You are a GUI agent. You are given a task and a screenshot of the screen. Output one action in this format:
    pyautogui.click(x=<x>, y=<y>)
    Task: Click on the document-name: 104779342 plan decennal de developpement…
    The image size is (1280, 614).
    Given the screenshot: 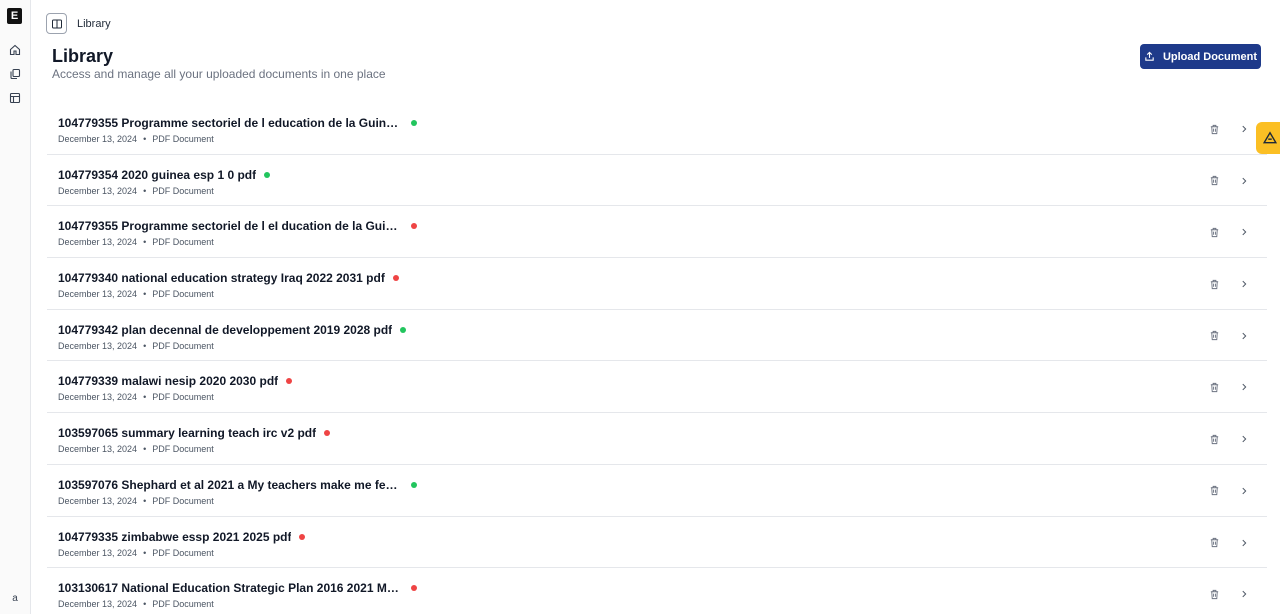 What is the action you would take?
    pyautogui.click(x=225, y=330)
    